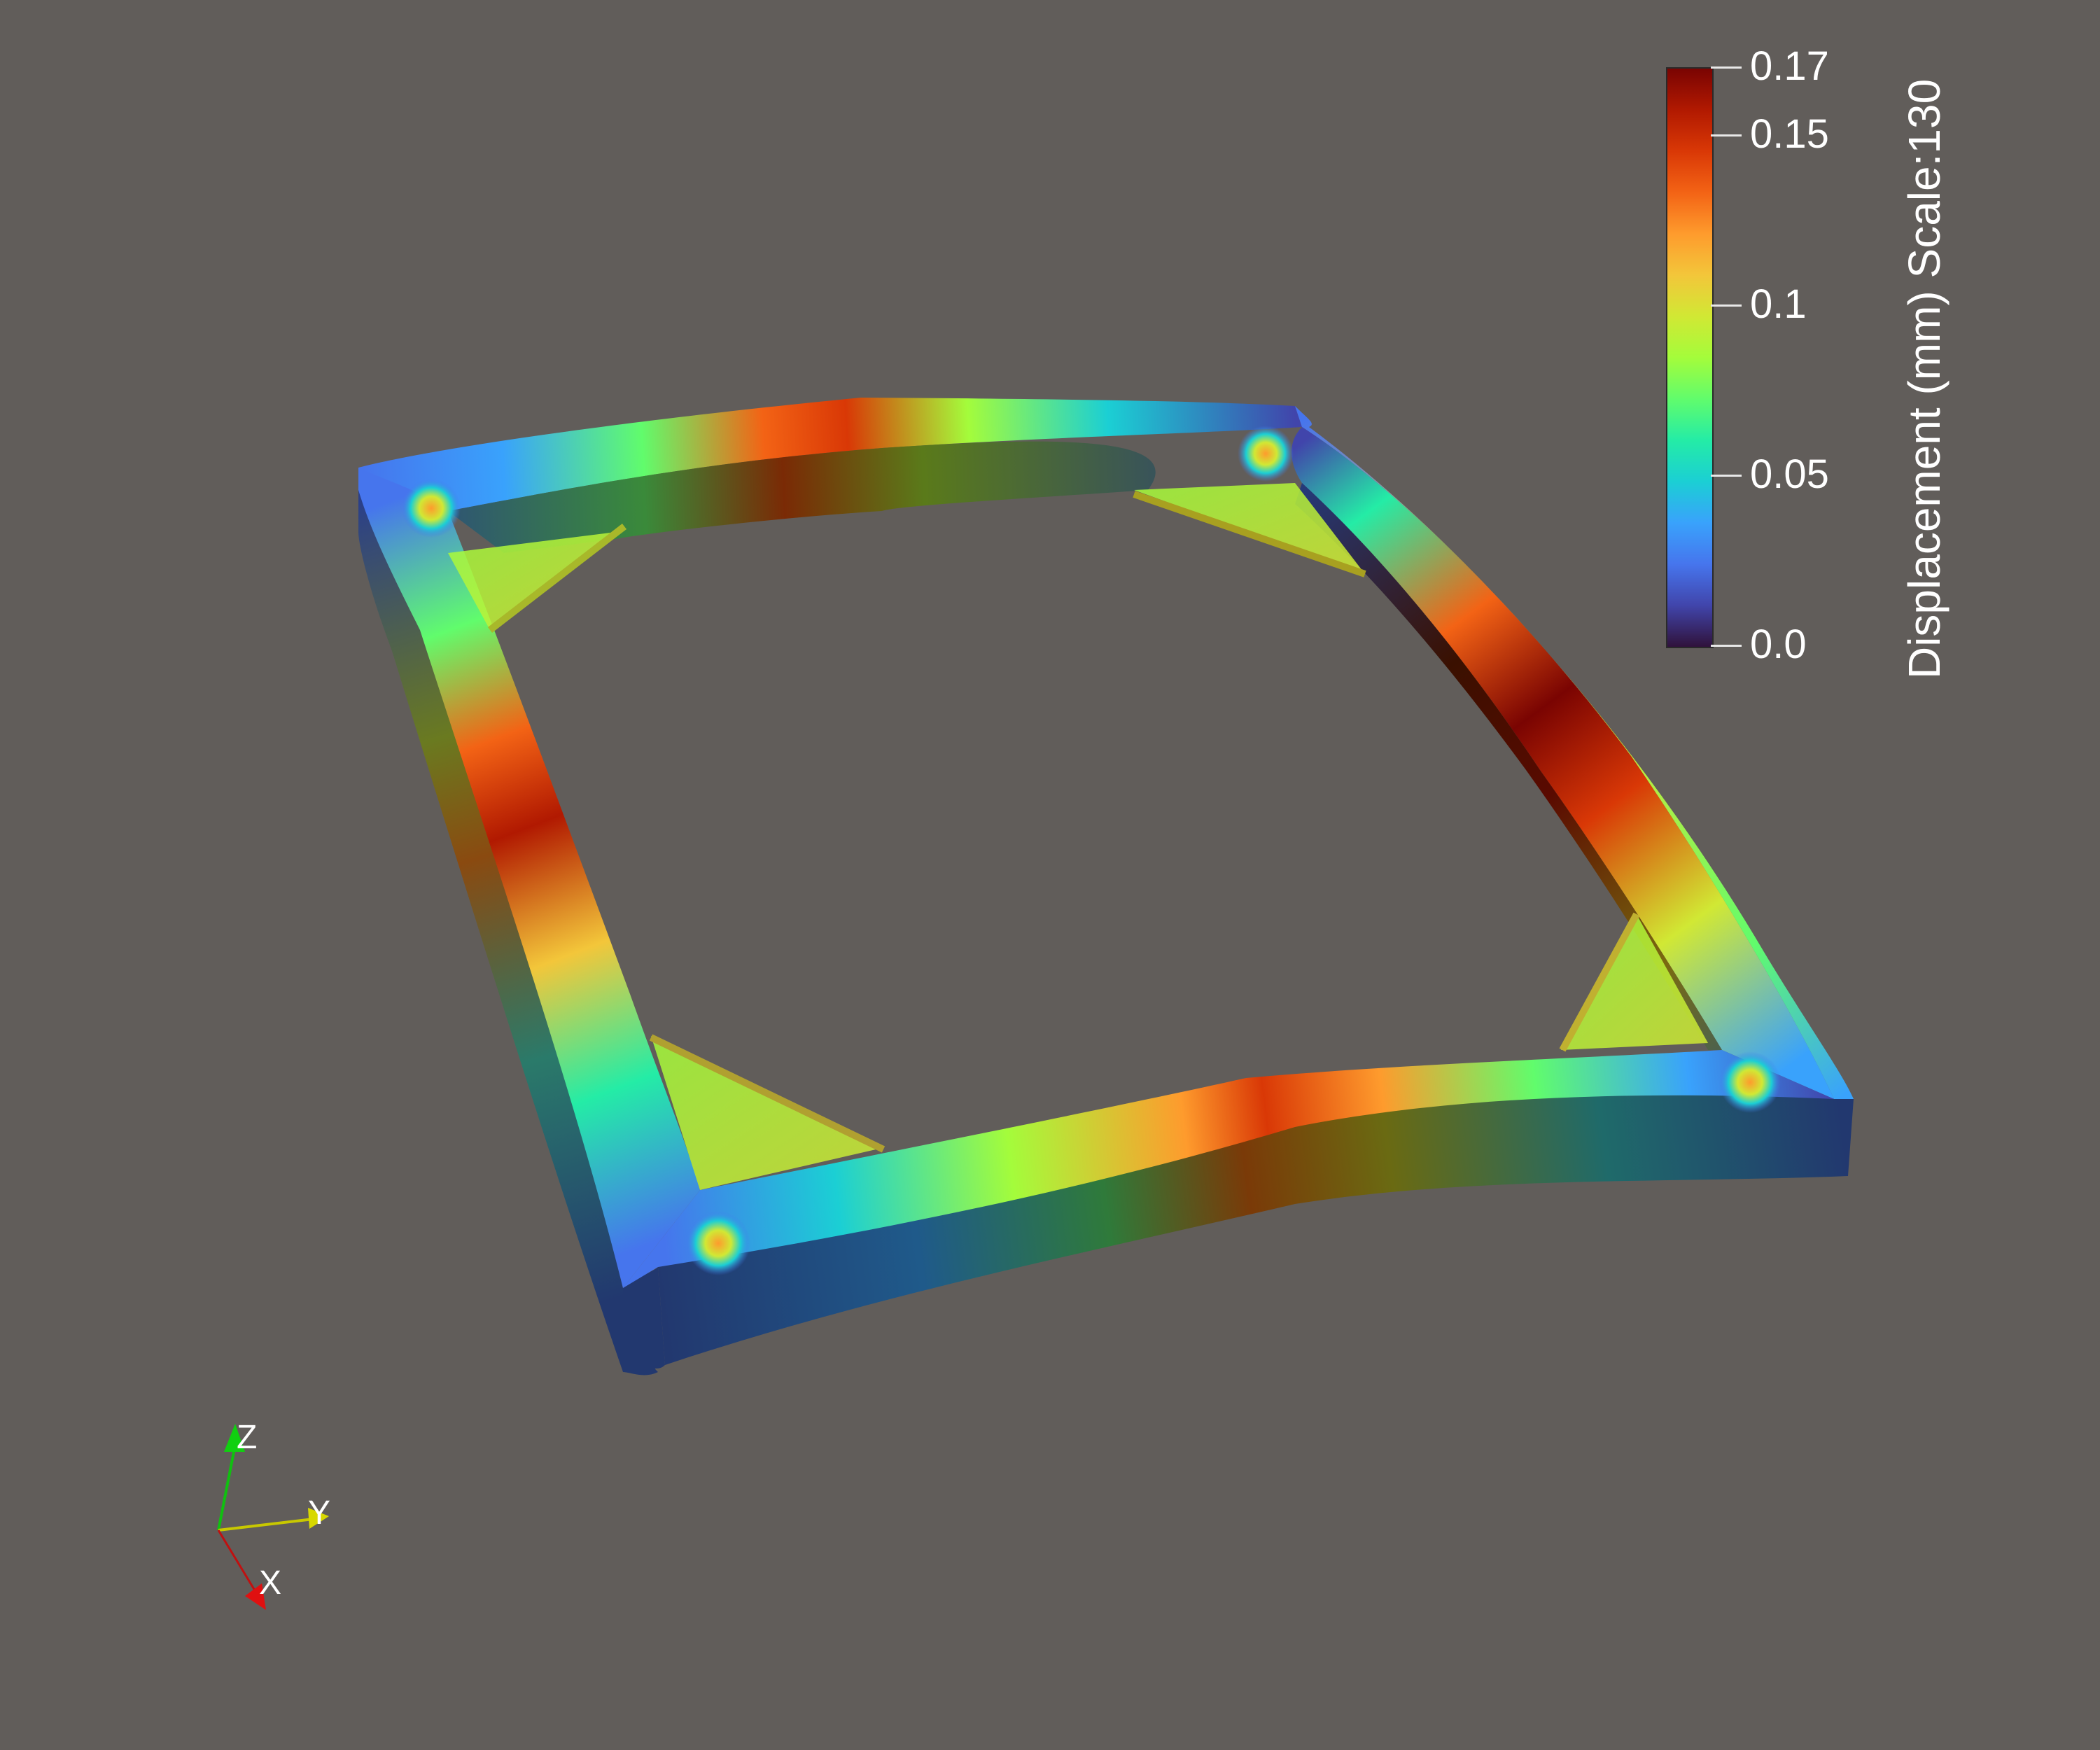  Describe the element at coordinates (431, 508) in the screenshot. I see `mount-hole-top-left` at that location.